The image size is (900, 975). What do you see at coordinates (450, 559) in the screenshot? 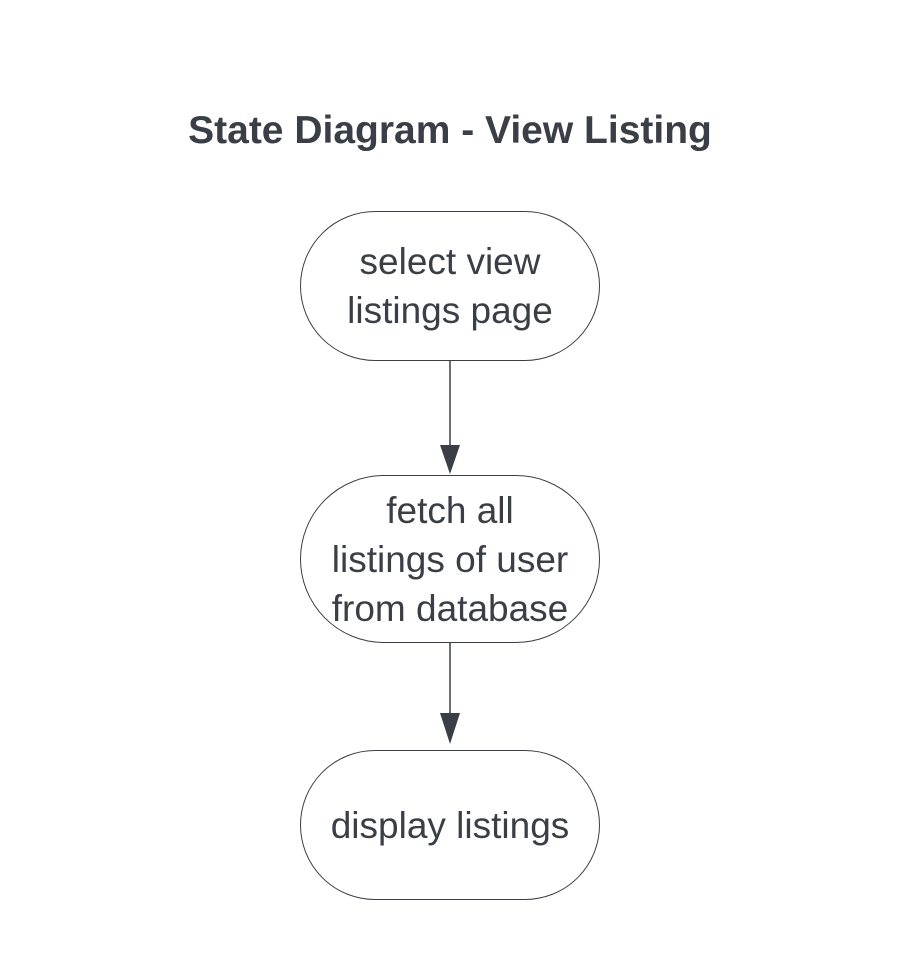
I see `state-fetch-all-listings: fetch all listings of user from database` at bounding box center [450, 559].